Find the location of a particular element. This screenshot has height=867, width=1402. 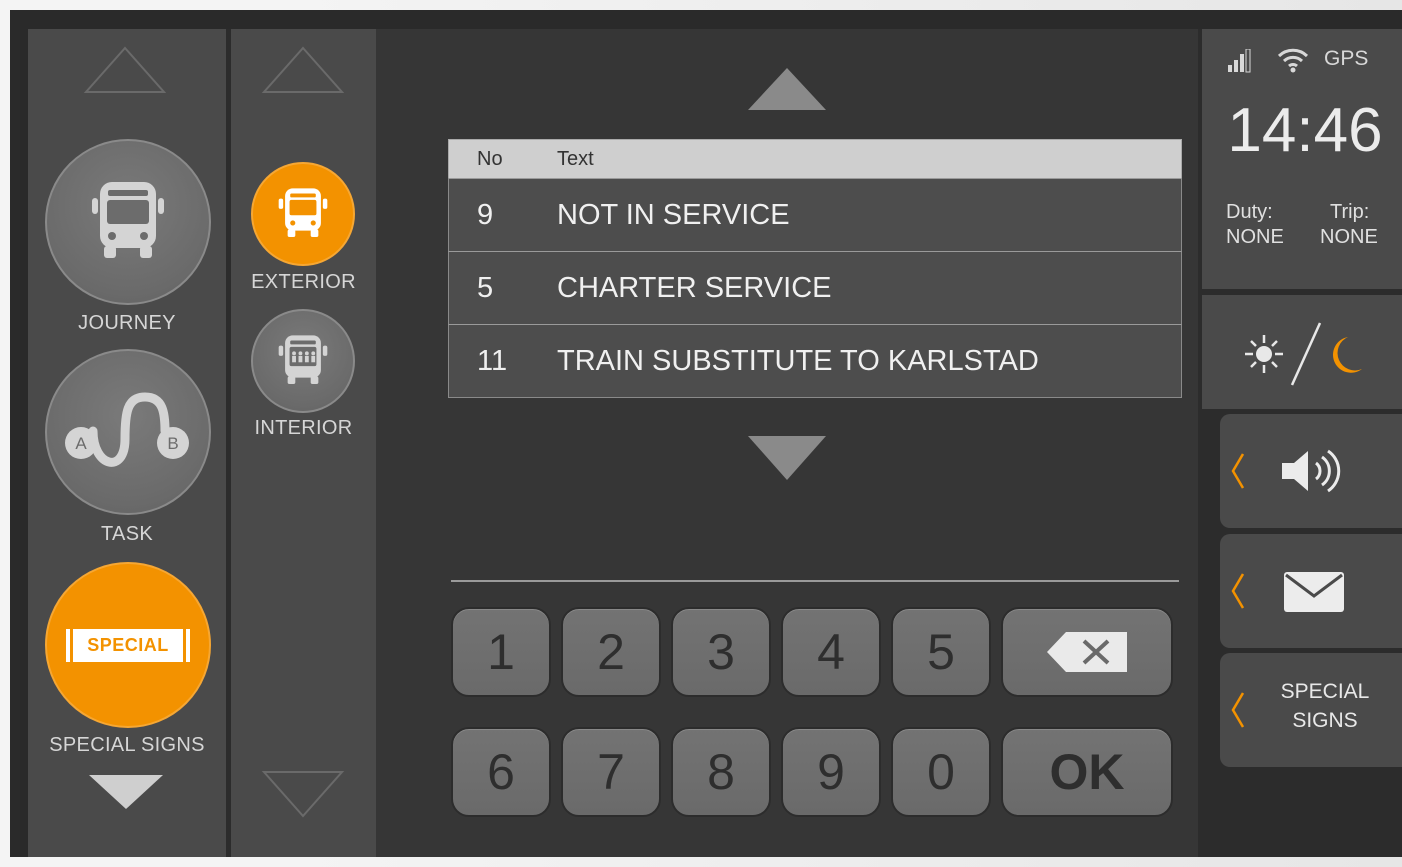

special-signs-line1: SPECIAL is located at coordinates (1325, 691).